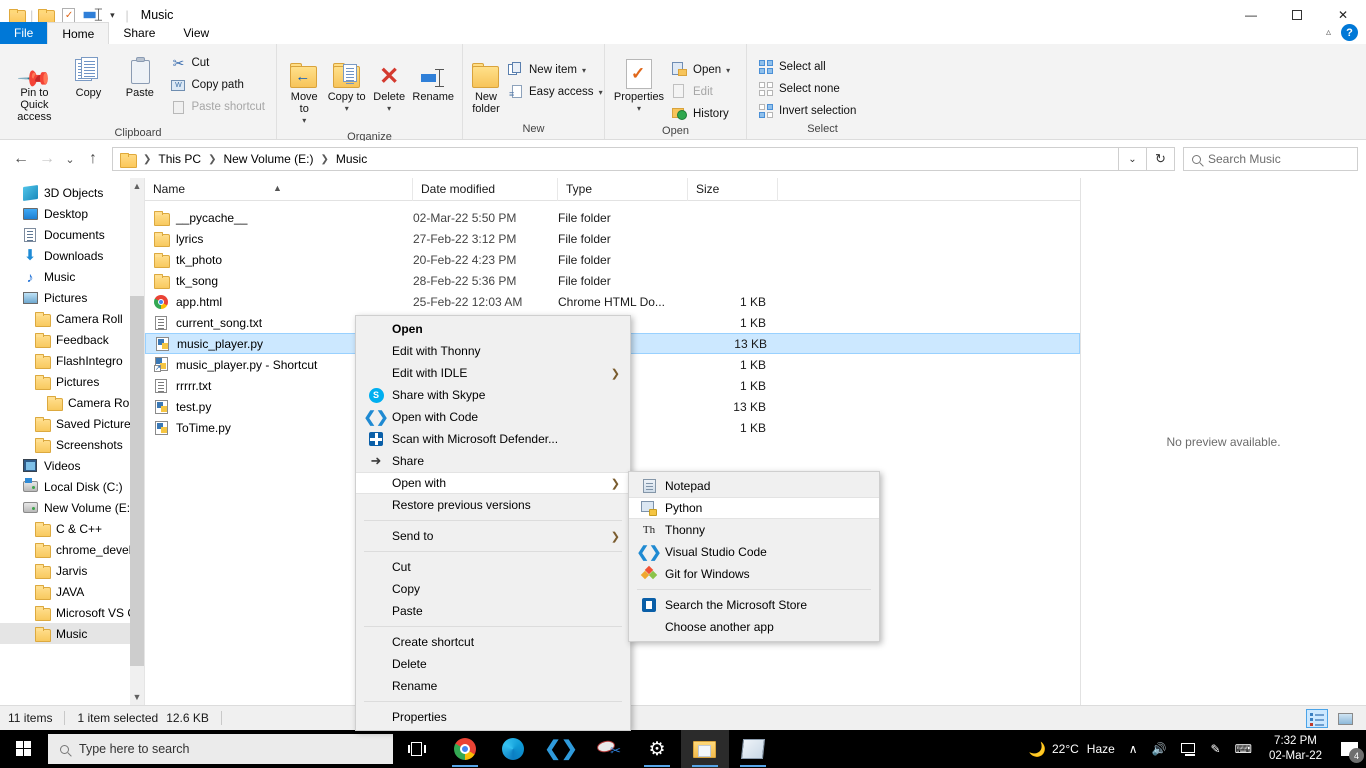 This screenshot has height=768, width=1366. What do you see at coordinates (705, 749) in the screenshot?
I see `taskbar-file-explorer` at bounding box center [705, 749].